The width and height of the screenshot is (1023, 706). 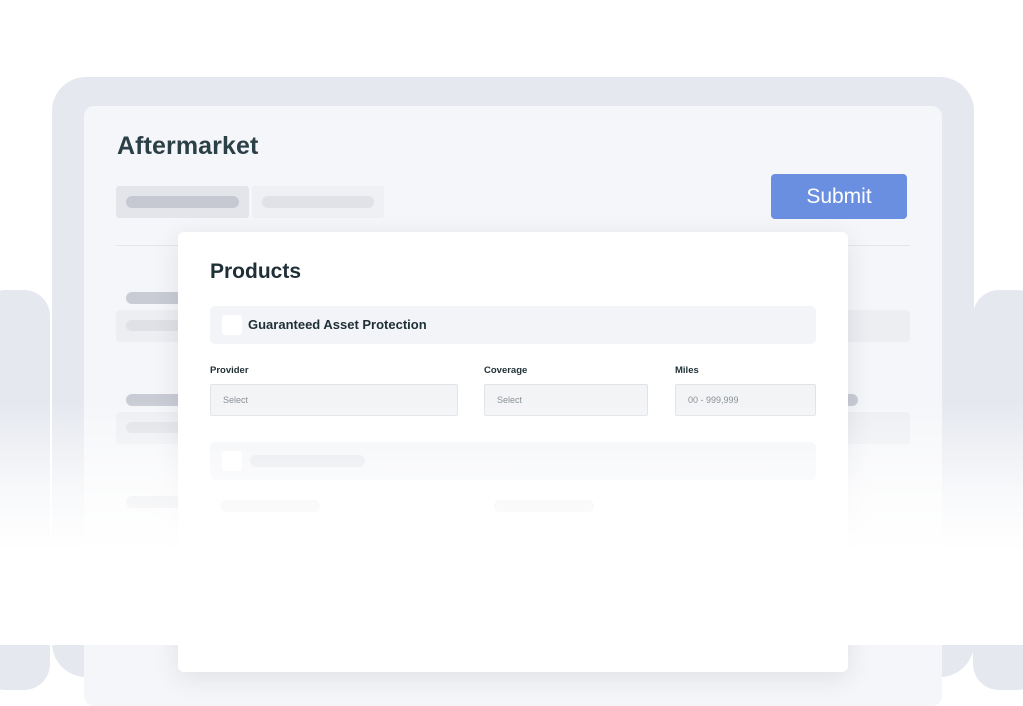 I want to click on product-row-placeholder, so click(x=513, y=461).